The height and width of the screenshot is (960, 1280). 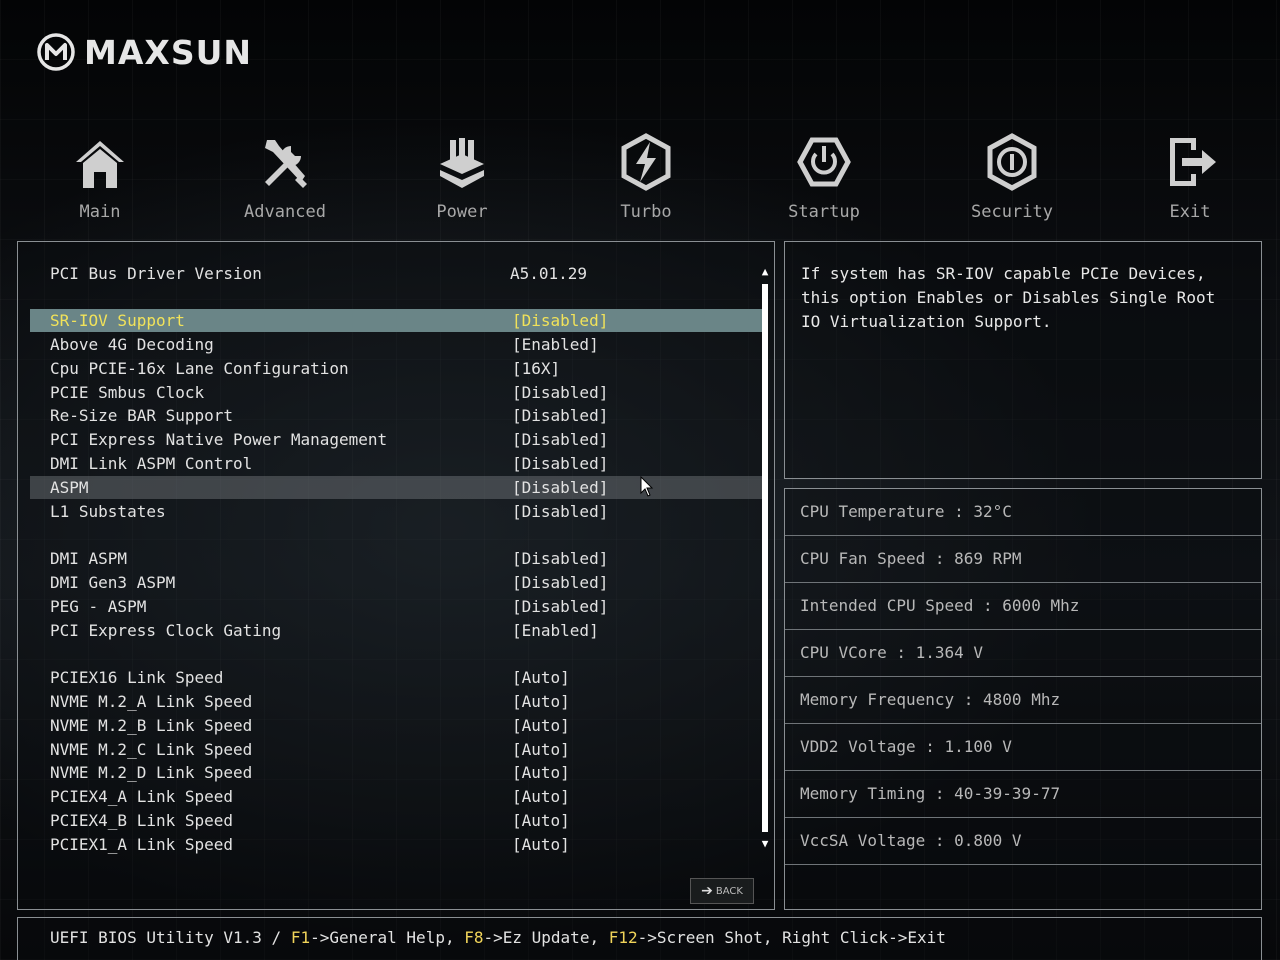 I want to click on footer-text-f1: ->General Help,, so click(x=387, y=937).